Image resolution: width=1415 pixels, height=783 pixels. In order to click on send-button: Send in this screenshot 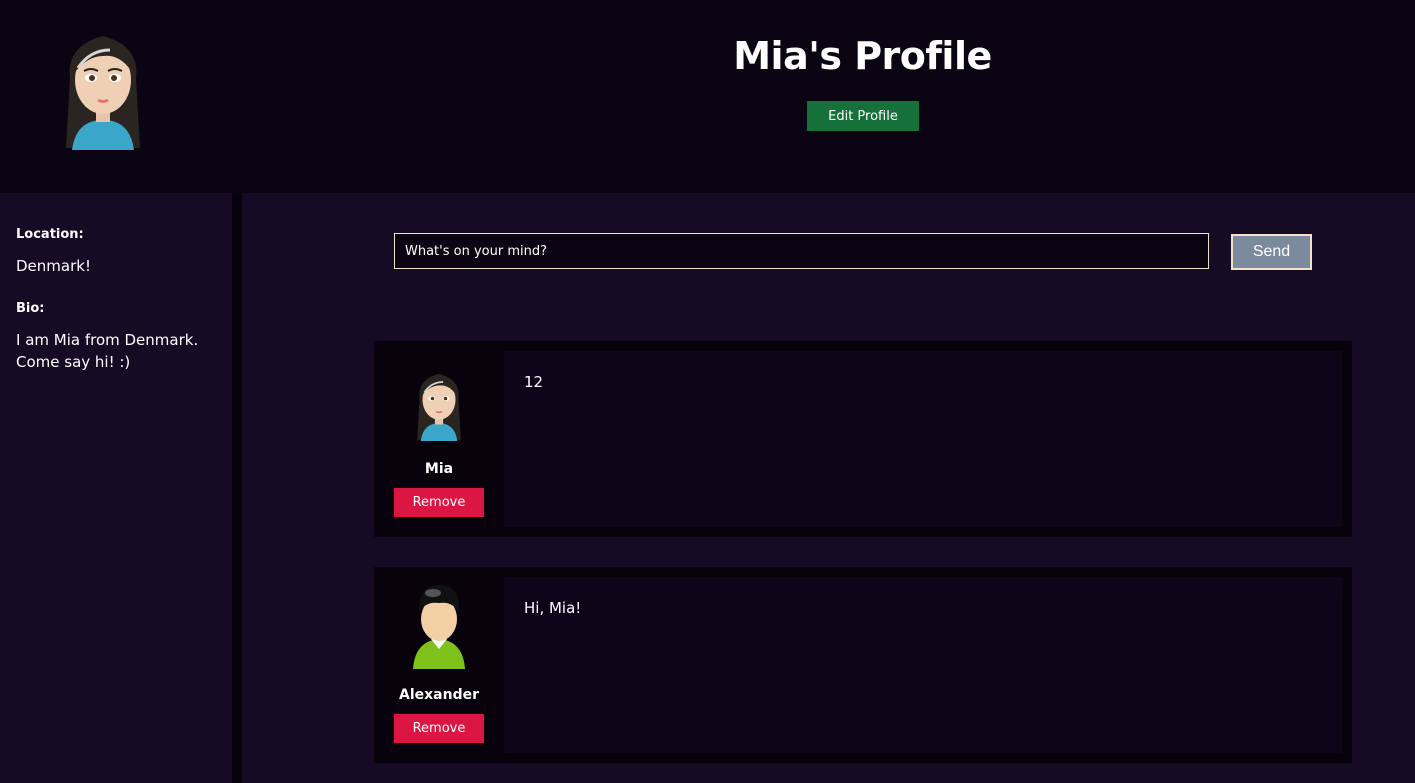, I will do `click(1271, 252)`.